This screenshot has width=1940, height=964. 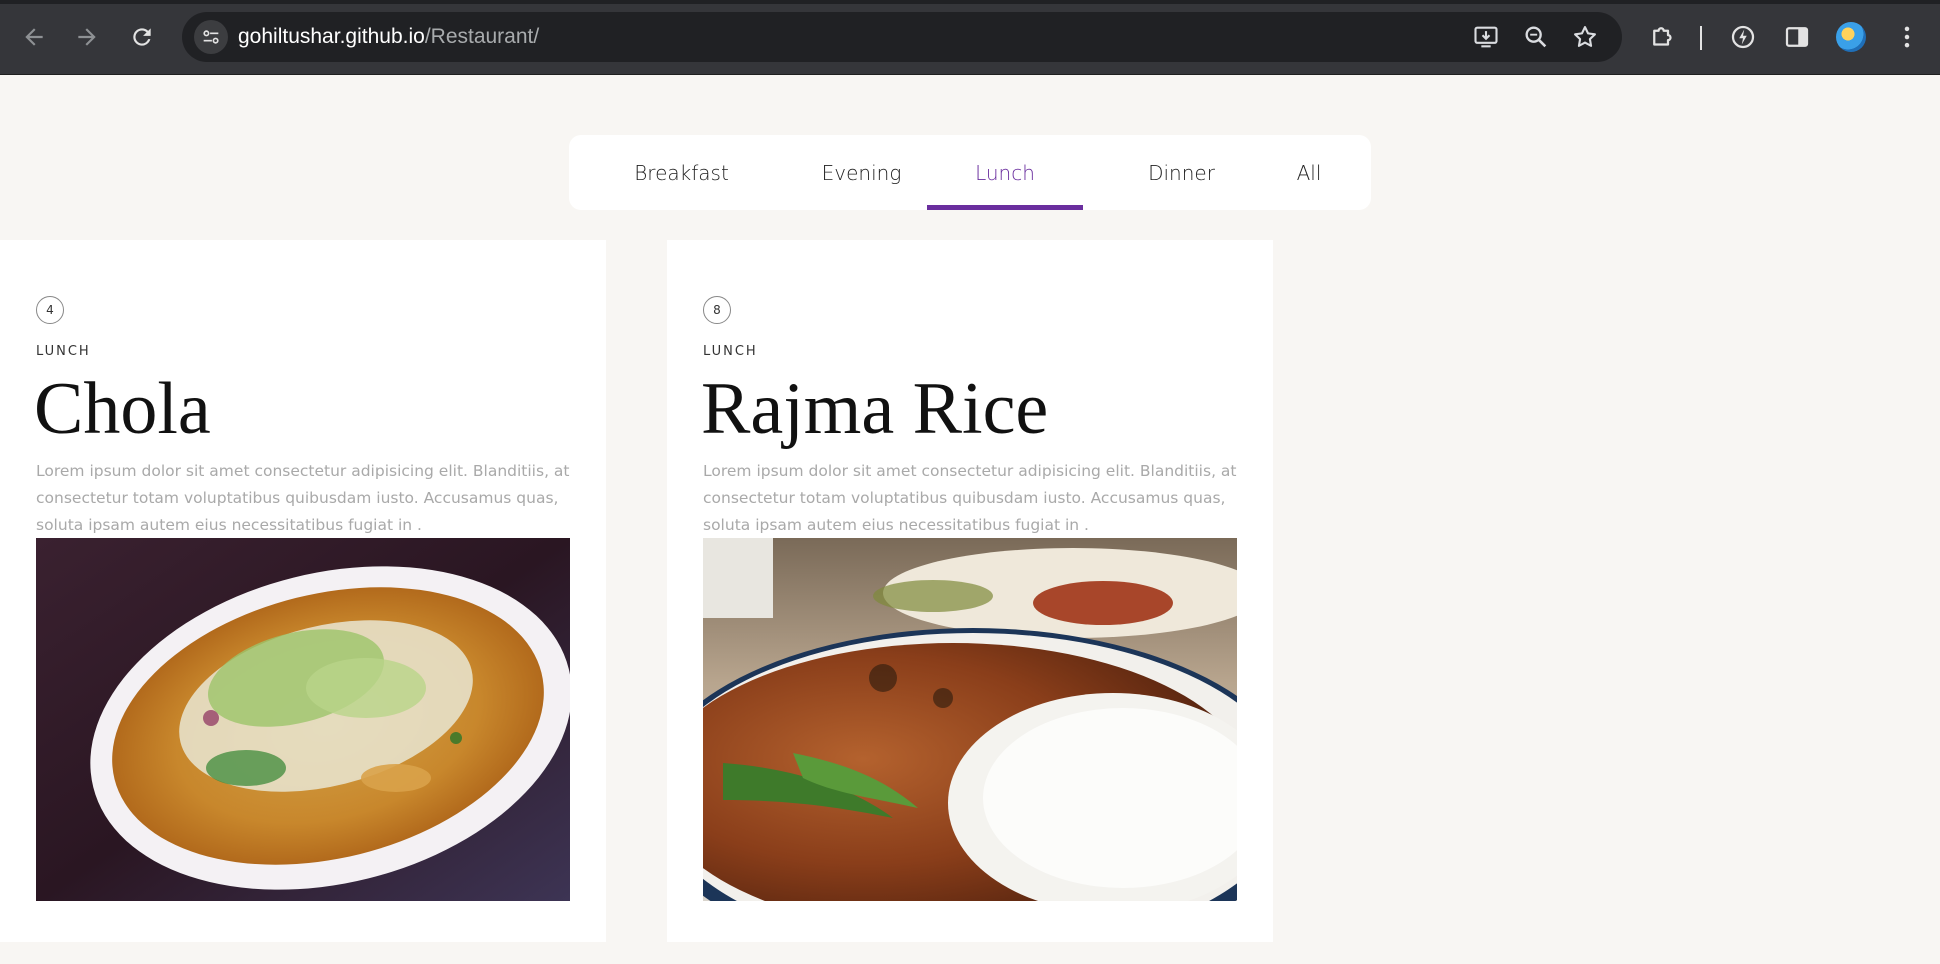 I want to click on item-number-badge: 8, so click(x=717, y=310).